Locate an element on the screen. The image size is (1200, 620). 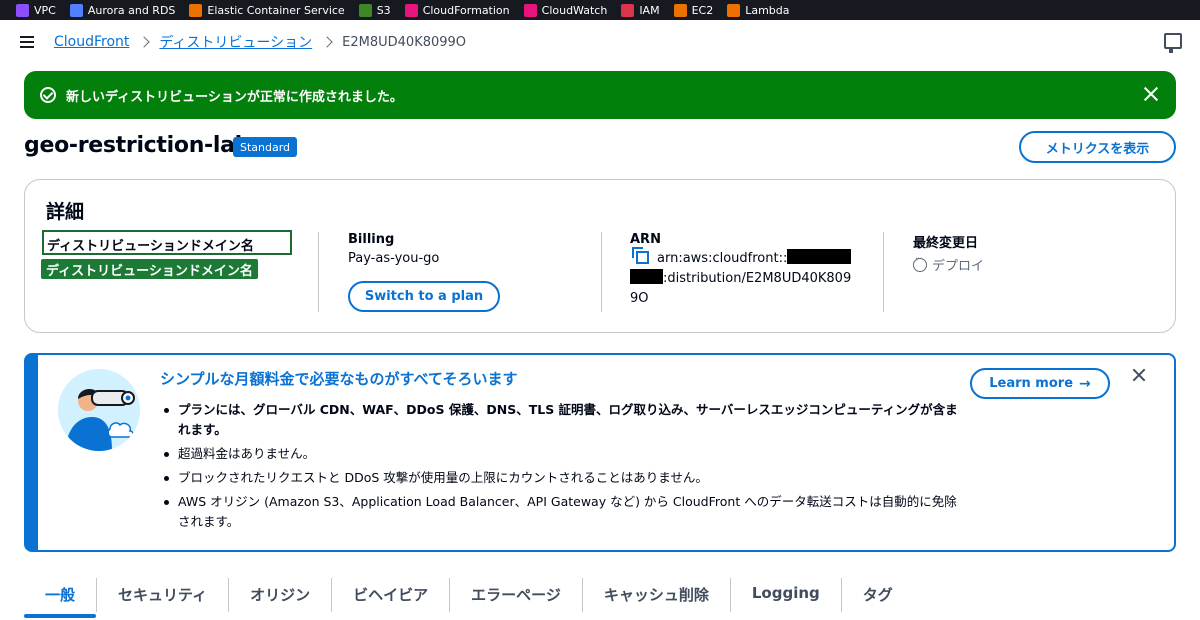
success-flash: 新しいディストリビューションが正常に作成されました。 is located at coordinates (600, 95).